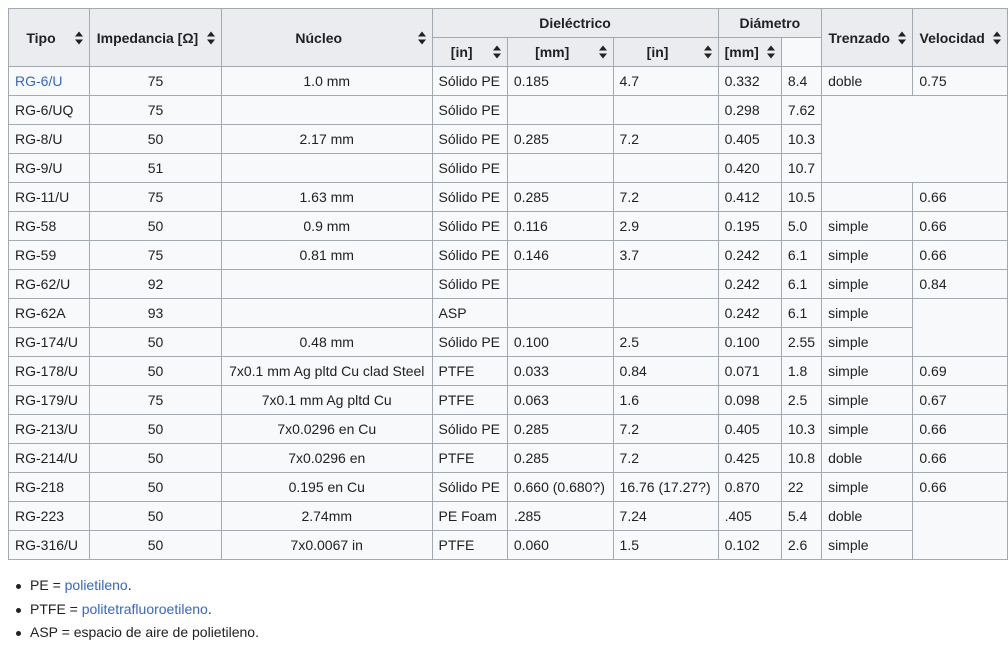 The height and width of the screenshot is (646, 1008). What do you see at coordinates (326, 487) in the screenshot?
I see `cell-nucleo: 0.195 en Cu` at bounding box center [326, 487].